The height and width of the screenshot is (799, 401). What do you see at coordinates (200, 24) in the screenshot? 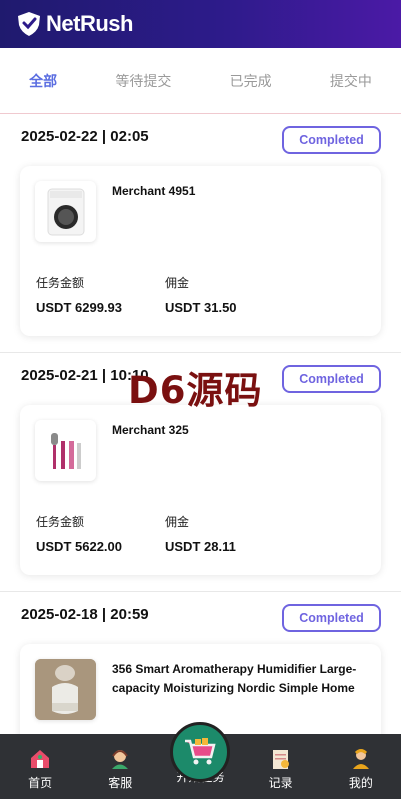
I see `app-header: NetRush` at bounding box center [200, 24].